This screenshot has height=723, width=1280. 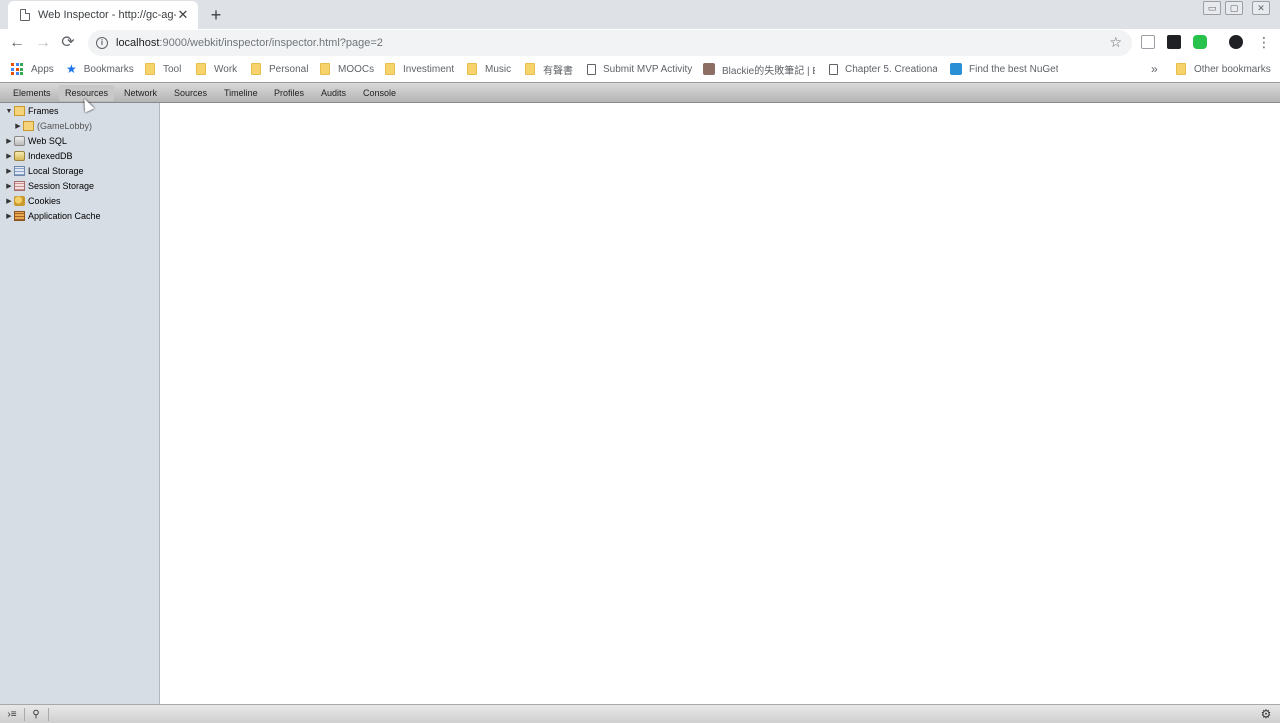 I want to click on gear-icon: ⚙, so click(x=1266, y=714).